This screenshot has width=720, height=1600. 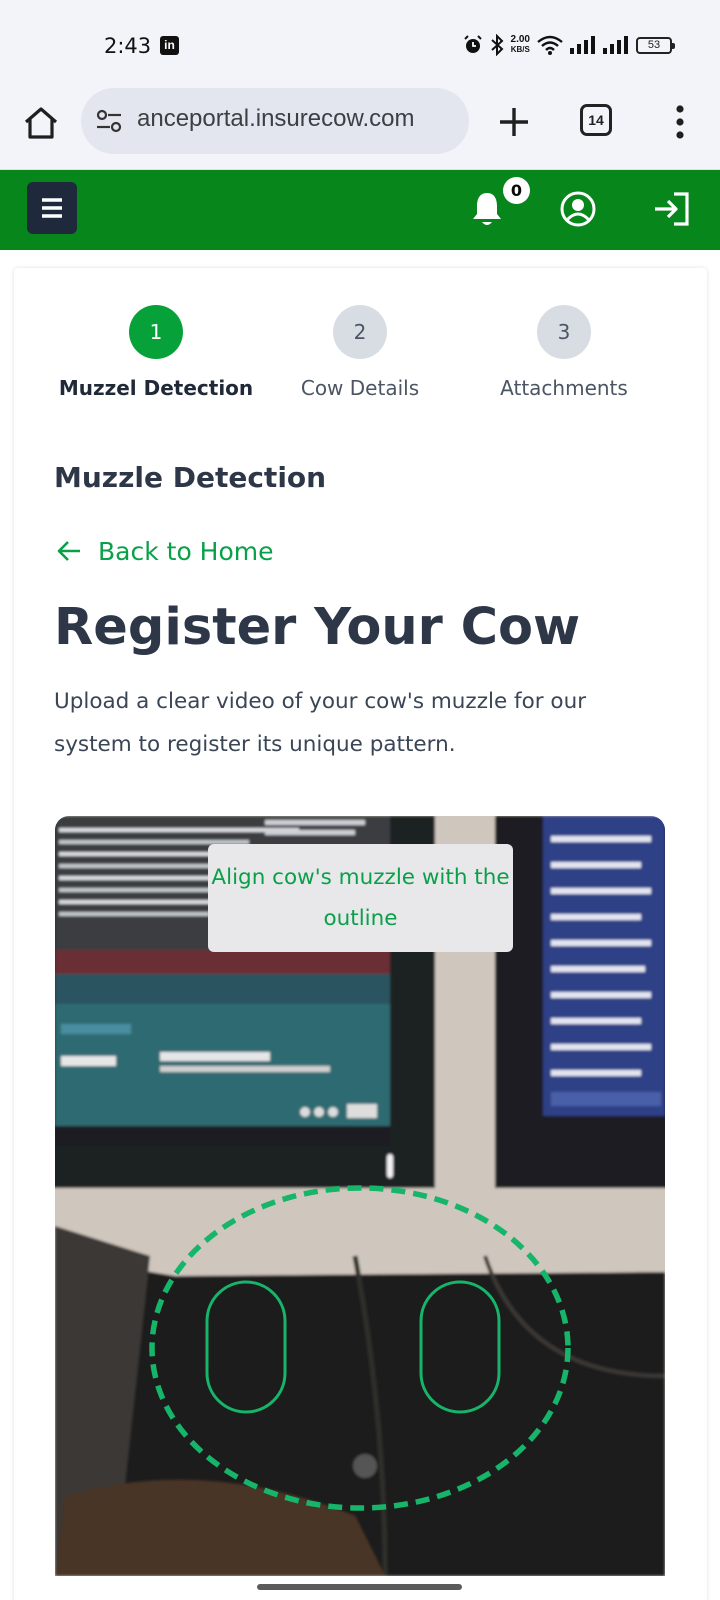 What do you see at coordinates (190, 477) in the screenshot?
I see `section-title: Muzzle Detection` at bounding box center [190, 477].